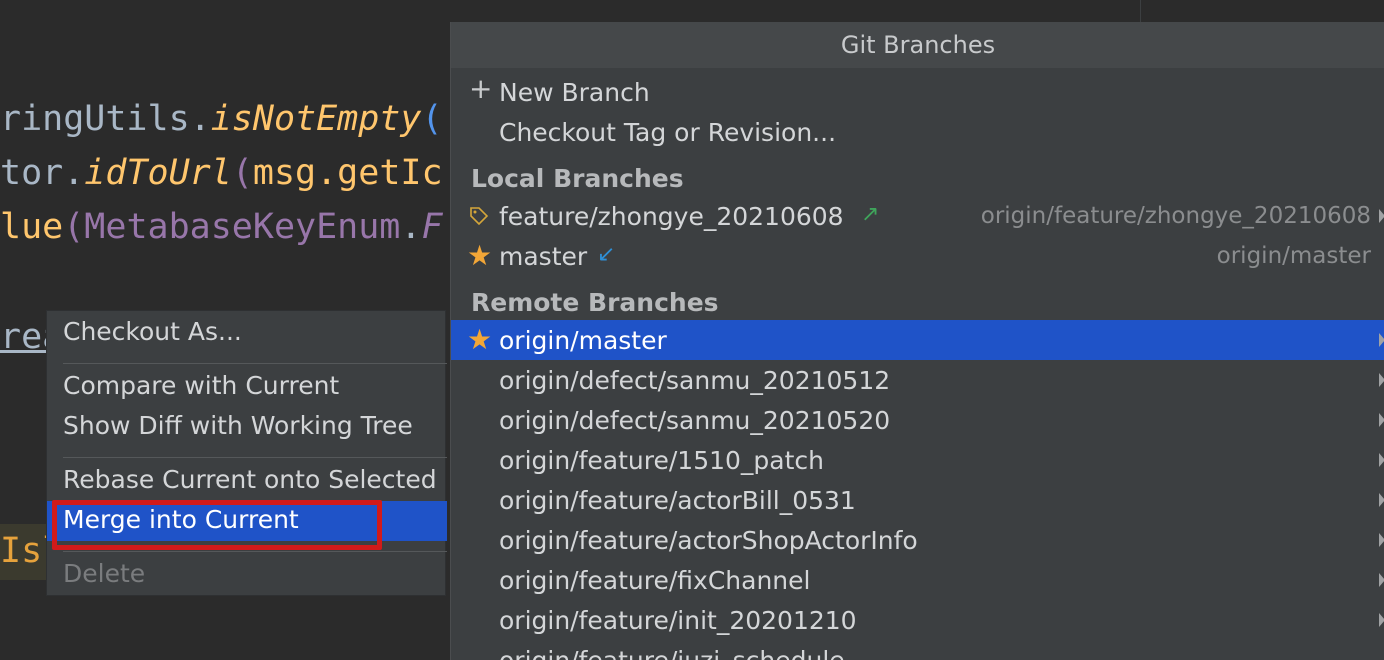 The width and height of the screenshot is (1384, 660). I want to click on branch-name: master, so click(543, 256).